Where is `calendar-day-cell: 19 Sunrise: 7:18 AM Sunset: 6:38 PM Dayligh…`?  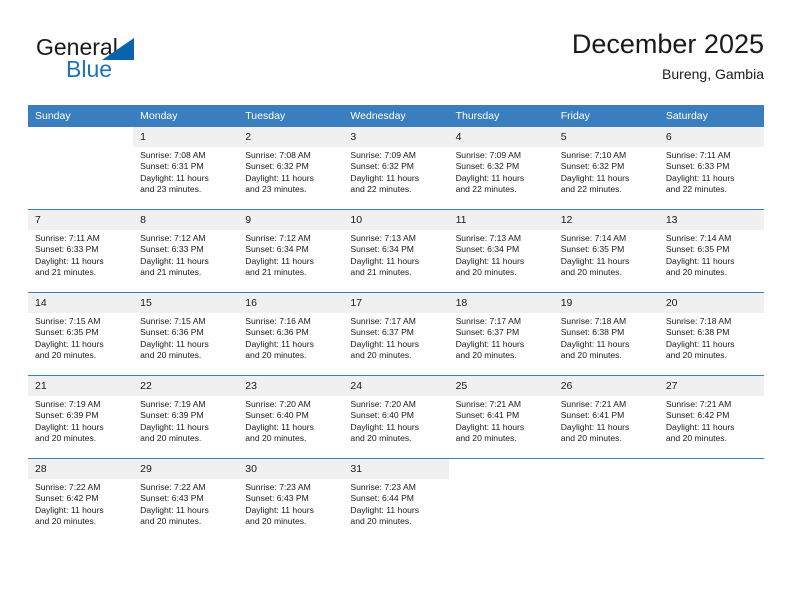 calendar-day-cell: 19 Sunrise: 7:18 AM Sunset: 6:38 PM Dayligh… is located at coordinates (606, 334).